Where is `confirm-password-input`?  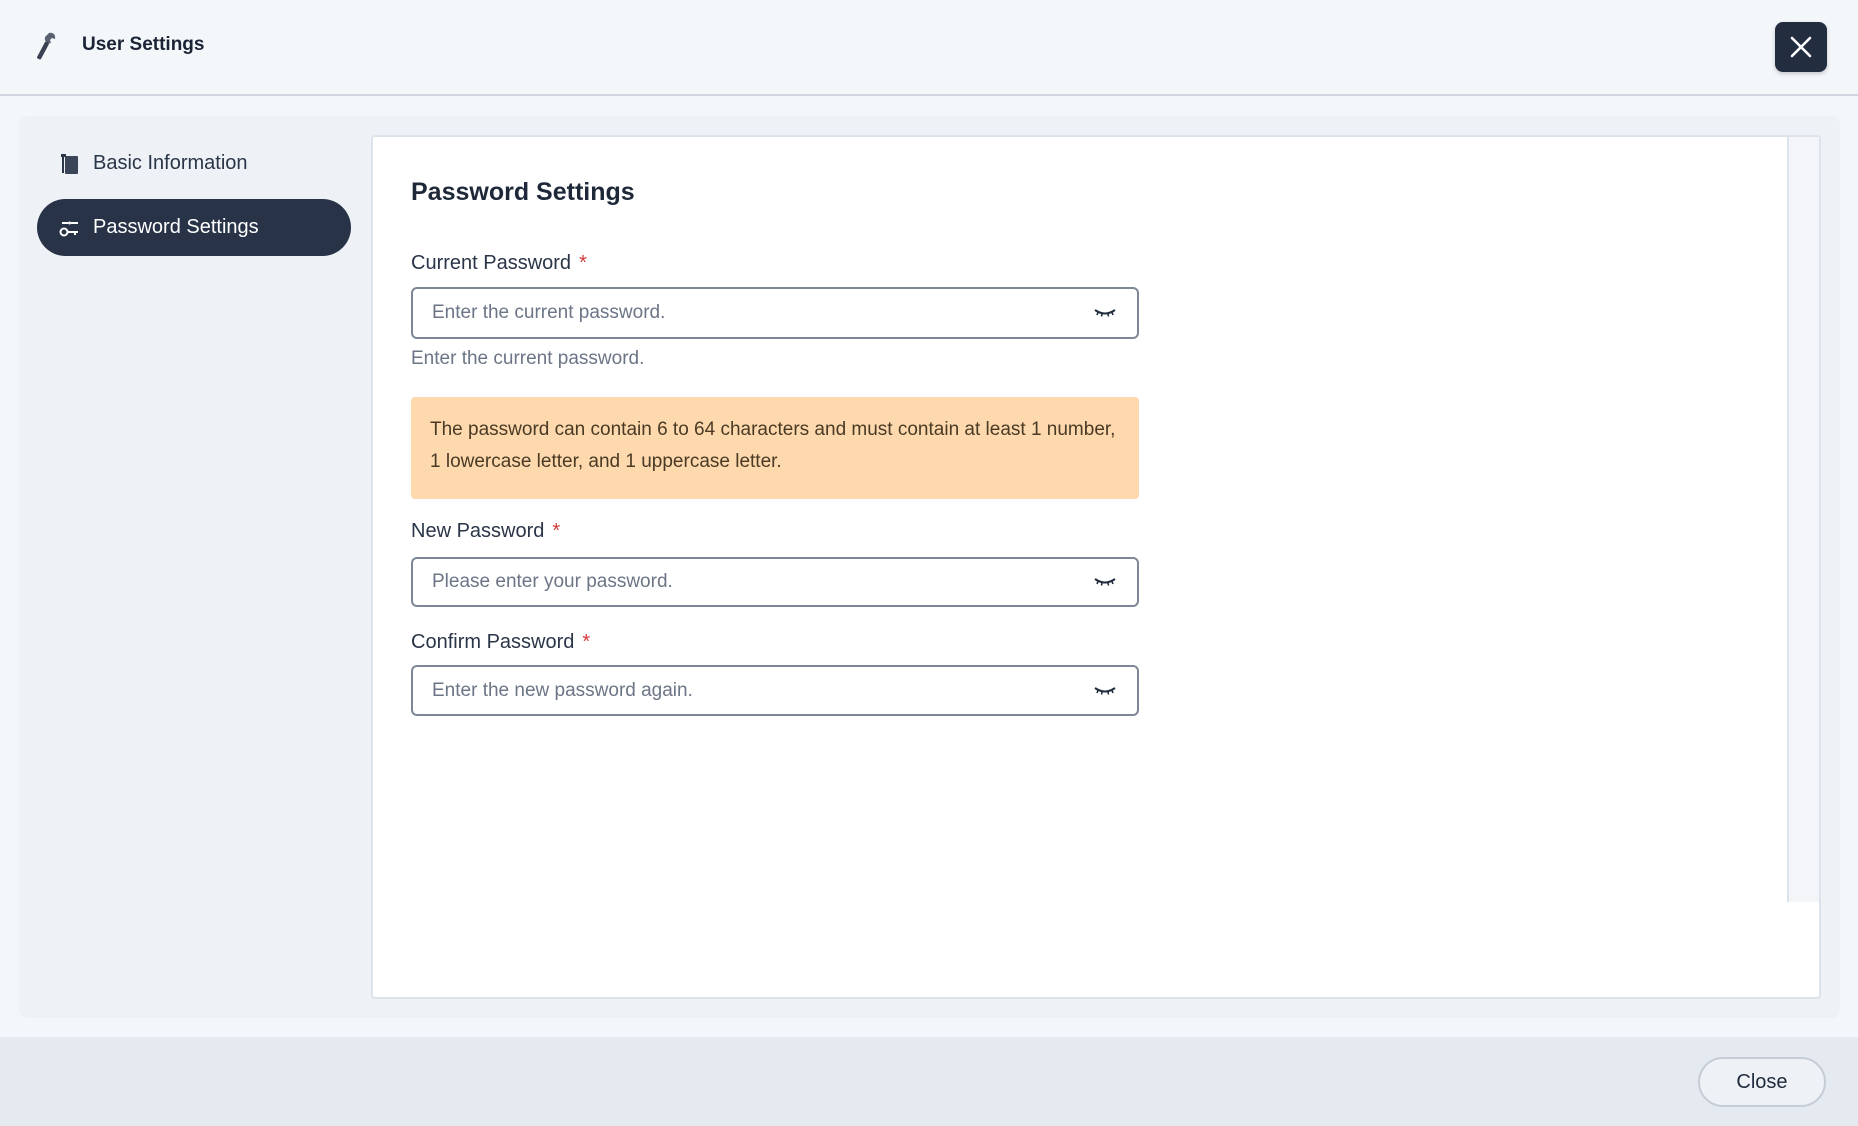 confirm-password-input is located at coordinates (749, 690).